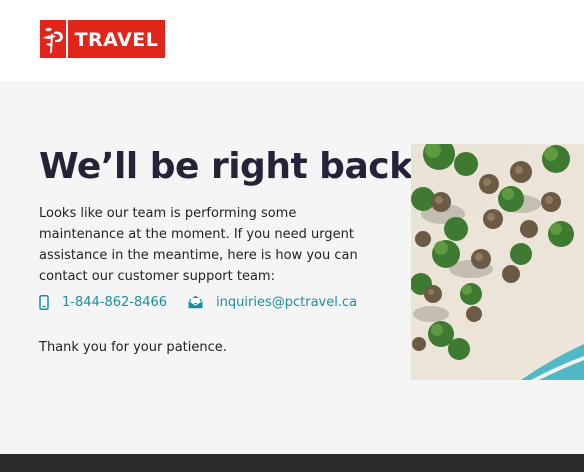  I want to click on phone-icon, so click(44, 302).